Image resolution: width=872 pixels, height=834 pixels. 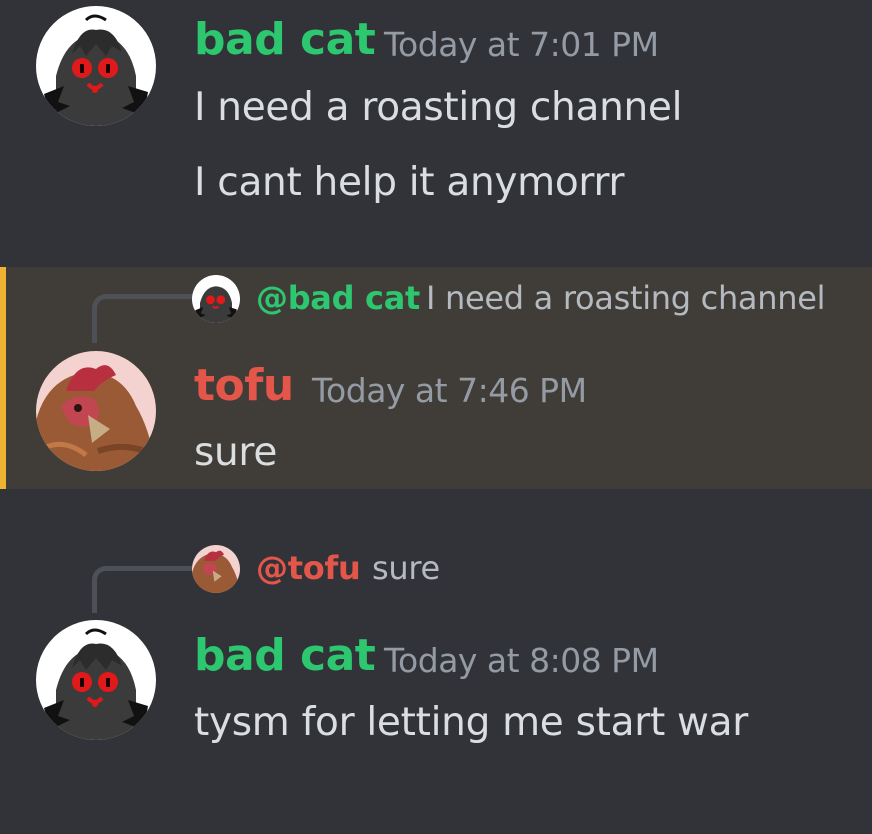 I want to click on user-avatar-tofu, so click(x=96, y=411).